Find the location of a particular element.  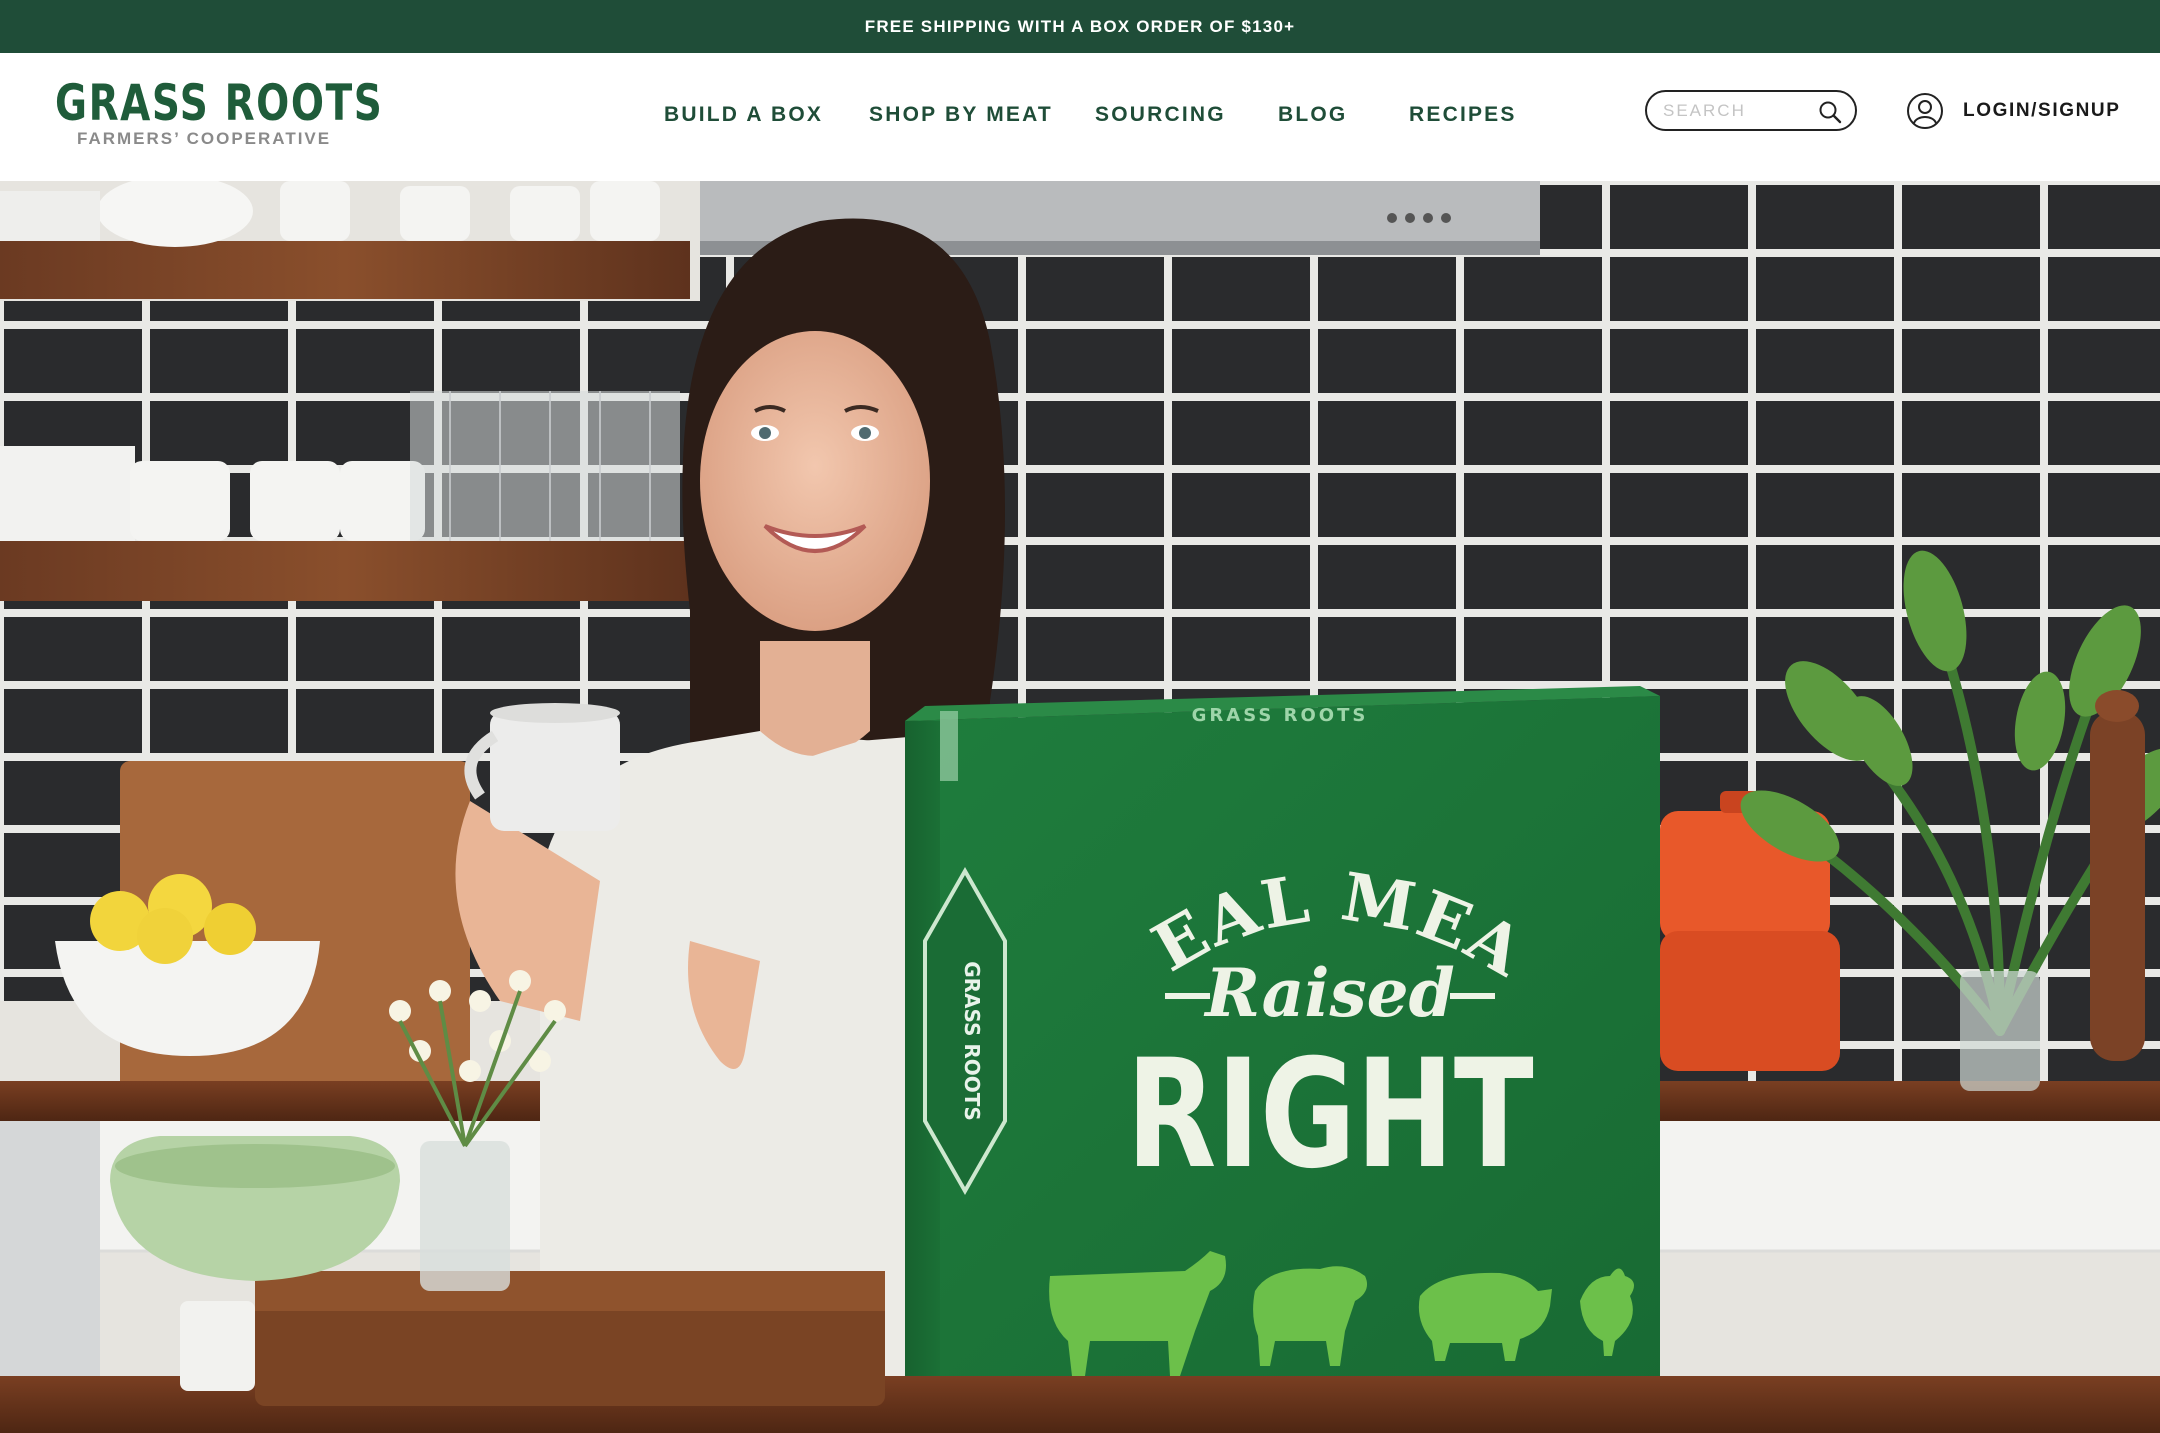

login-signup-label: LOGIN/SIGNUP is located at coordinates (2042, 110).